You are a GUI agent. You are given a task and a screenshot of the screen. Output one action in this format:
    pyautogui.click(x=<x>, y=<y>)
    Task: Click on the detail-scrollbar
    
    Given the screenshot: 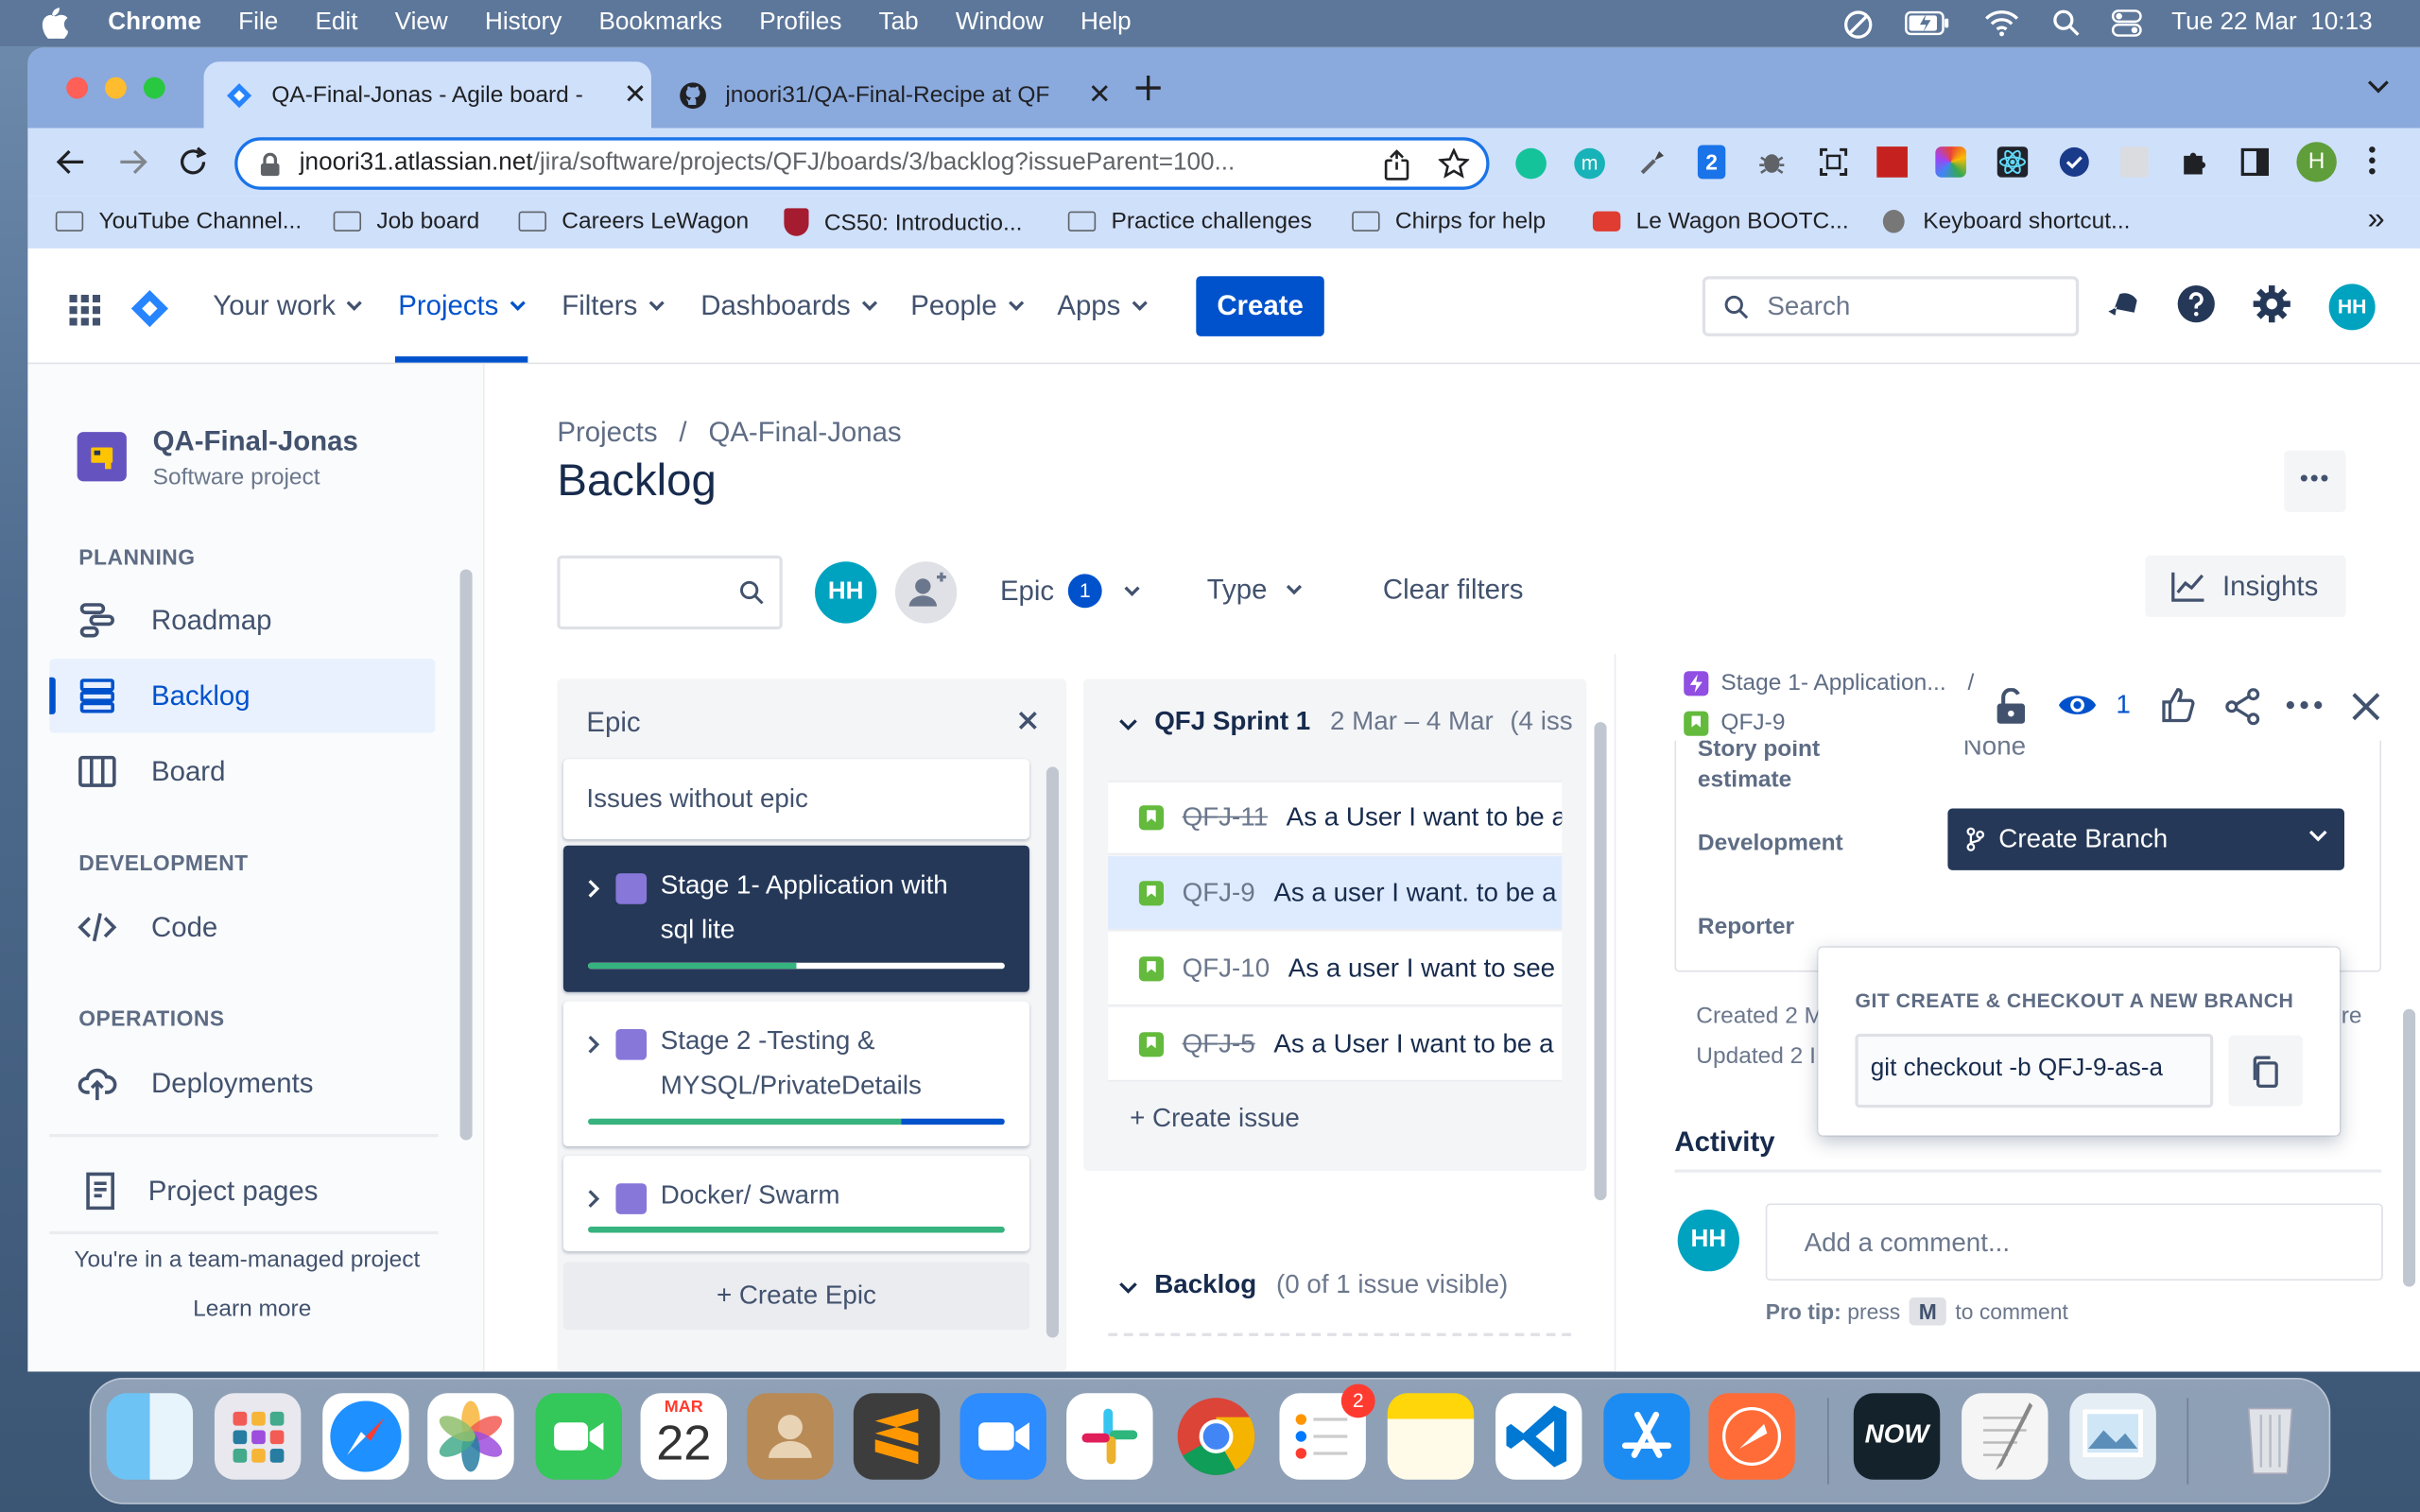 What is the action you would take?
    pyautogui.click(x=2409, y=1147)
    